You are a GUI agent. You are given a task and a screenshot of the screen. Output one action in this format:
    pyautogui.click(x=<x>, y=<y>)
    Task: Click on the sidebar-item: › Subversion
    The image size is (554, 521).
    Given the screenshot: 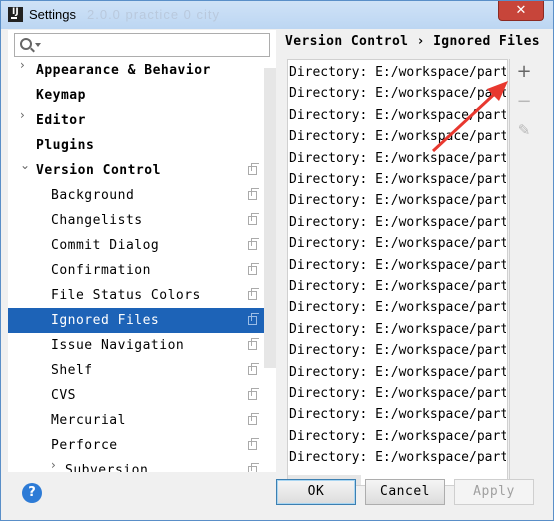 What is the action you would take?
    pyautogui.click(x=136, y=465)
    